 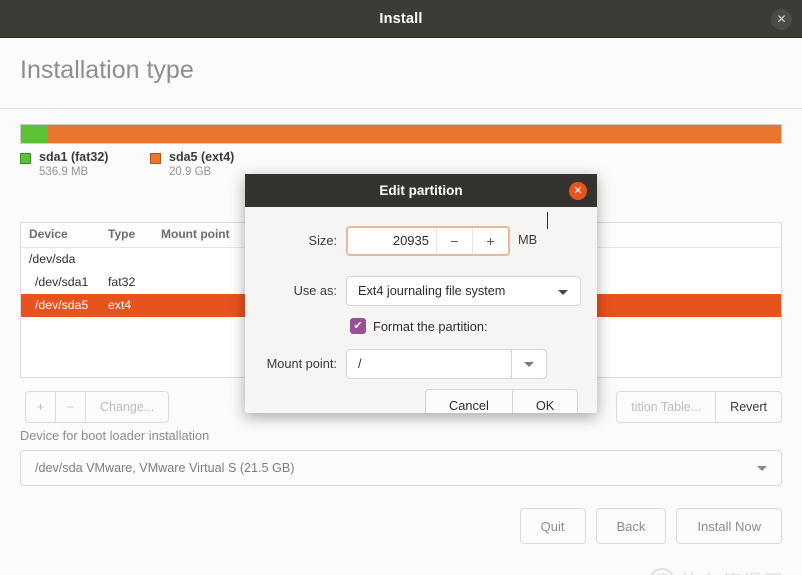 What do you see at coordinates (748, 407) in the screenshot?
I see `revert-button: Revert` at bounding box center [748, 407].